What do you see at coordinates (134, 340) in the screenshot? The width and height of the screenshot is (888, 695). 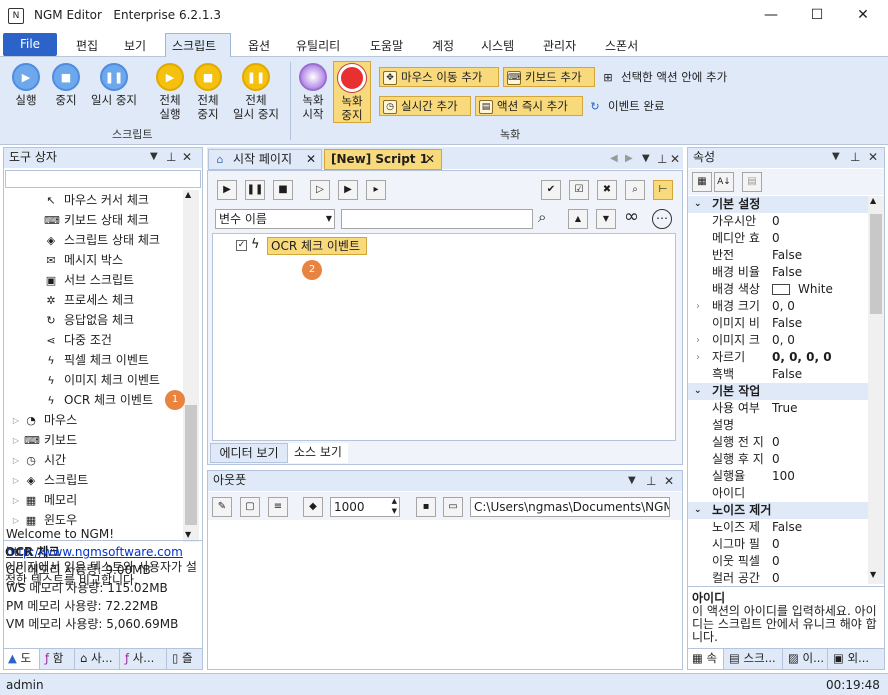 I see `toolbox-item: ⋖ 다중 조건` at bounding box center [134, 340].